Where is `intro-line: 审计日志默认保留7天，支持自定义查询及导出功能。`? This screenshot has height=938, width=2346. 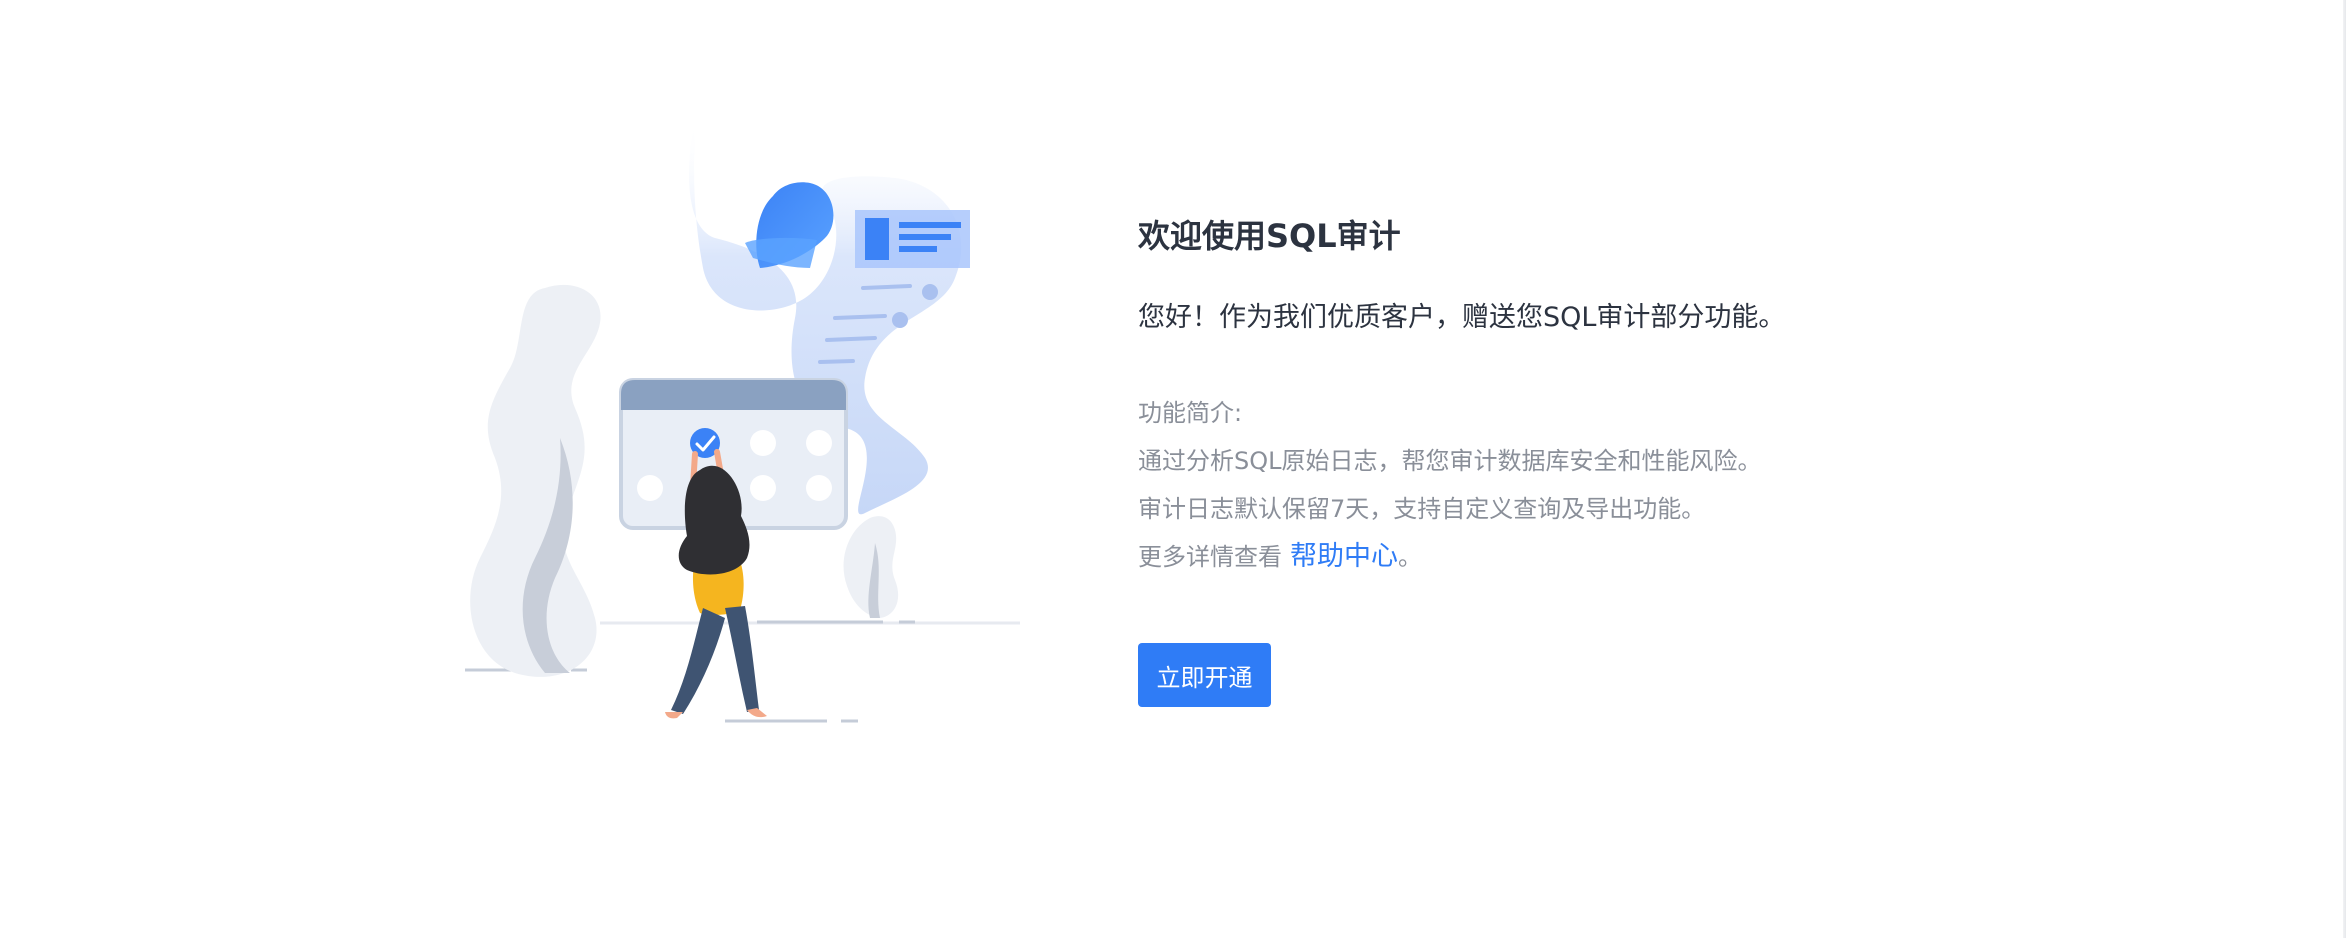 intro-line: 审计日志默认保留7天，支持自定义查询及导出功能。 is located at coordinates (1422, 509).